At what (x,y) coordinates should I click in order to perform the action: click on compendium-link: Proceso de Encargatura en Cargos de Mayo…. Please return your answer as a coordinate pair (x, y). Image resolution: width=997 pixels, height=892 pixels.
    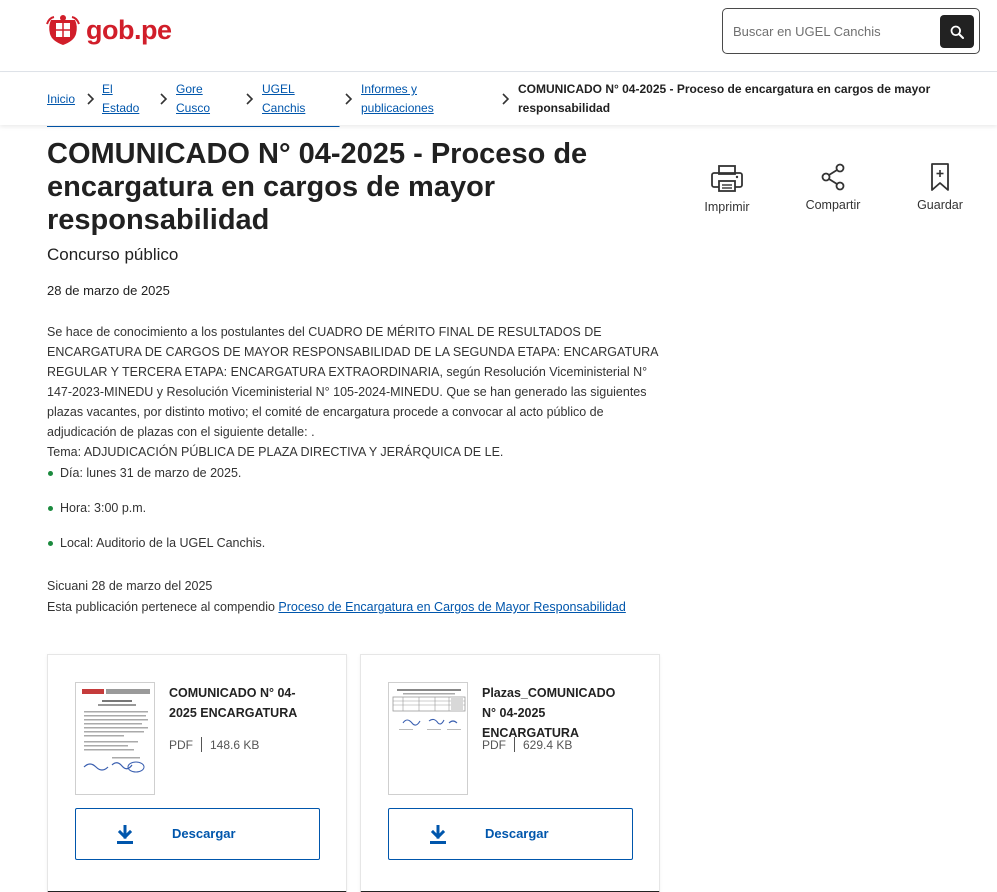
    Looking at the image, I should click on (451, 607).